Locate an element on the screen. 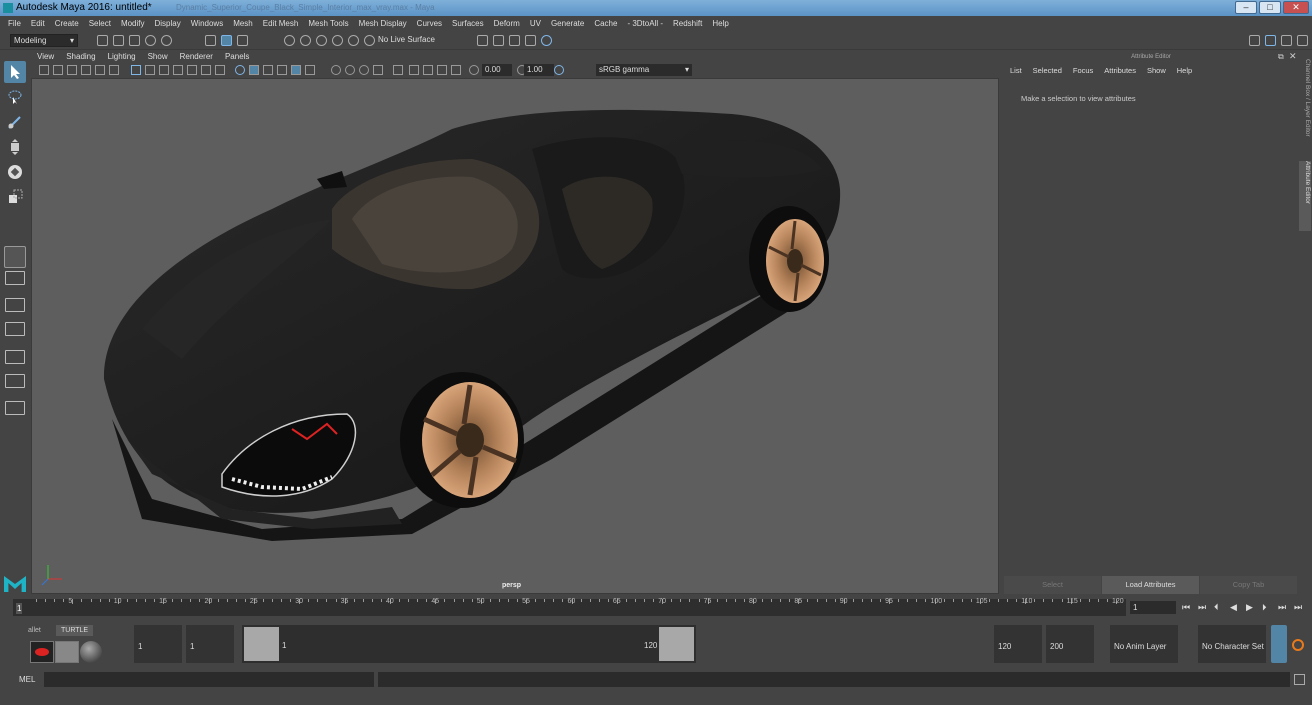 Image resolution: width=1312 pixels, height=705 pixels. go-to-start-icon: ⏮ is located at coordinates (1186, 607).